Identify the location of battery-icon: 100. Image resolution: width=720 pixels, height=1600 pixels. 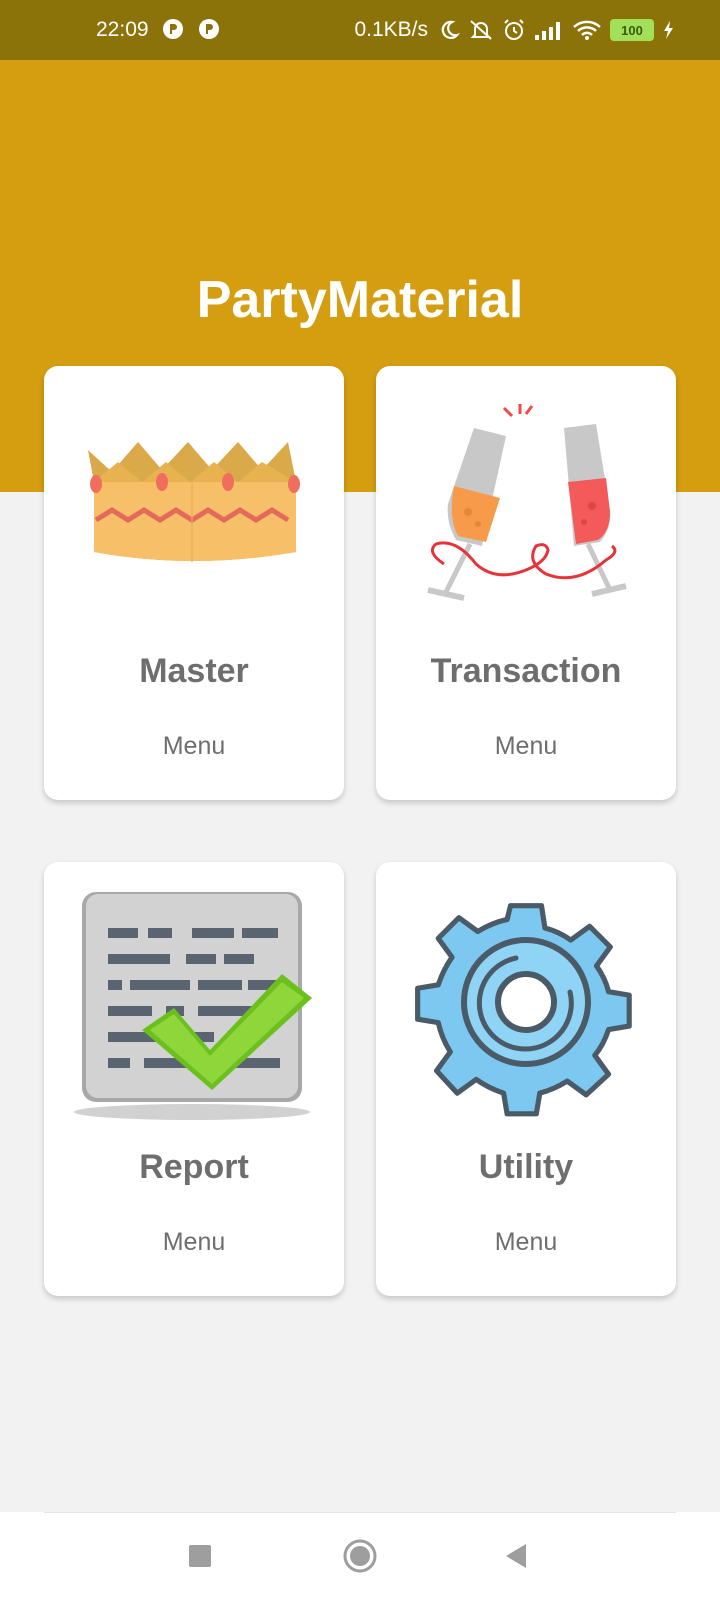
(632, 30).